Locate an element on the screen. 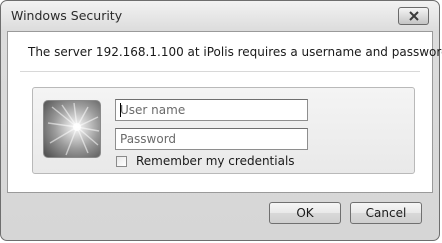  username-input is located at coordinates (211, 110).